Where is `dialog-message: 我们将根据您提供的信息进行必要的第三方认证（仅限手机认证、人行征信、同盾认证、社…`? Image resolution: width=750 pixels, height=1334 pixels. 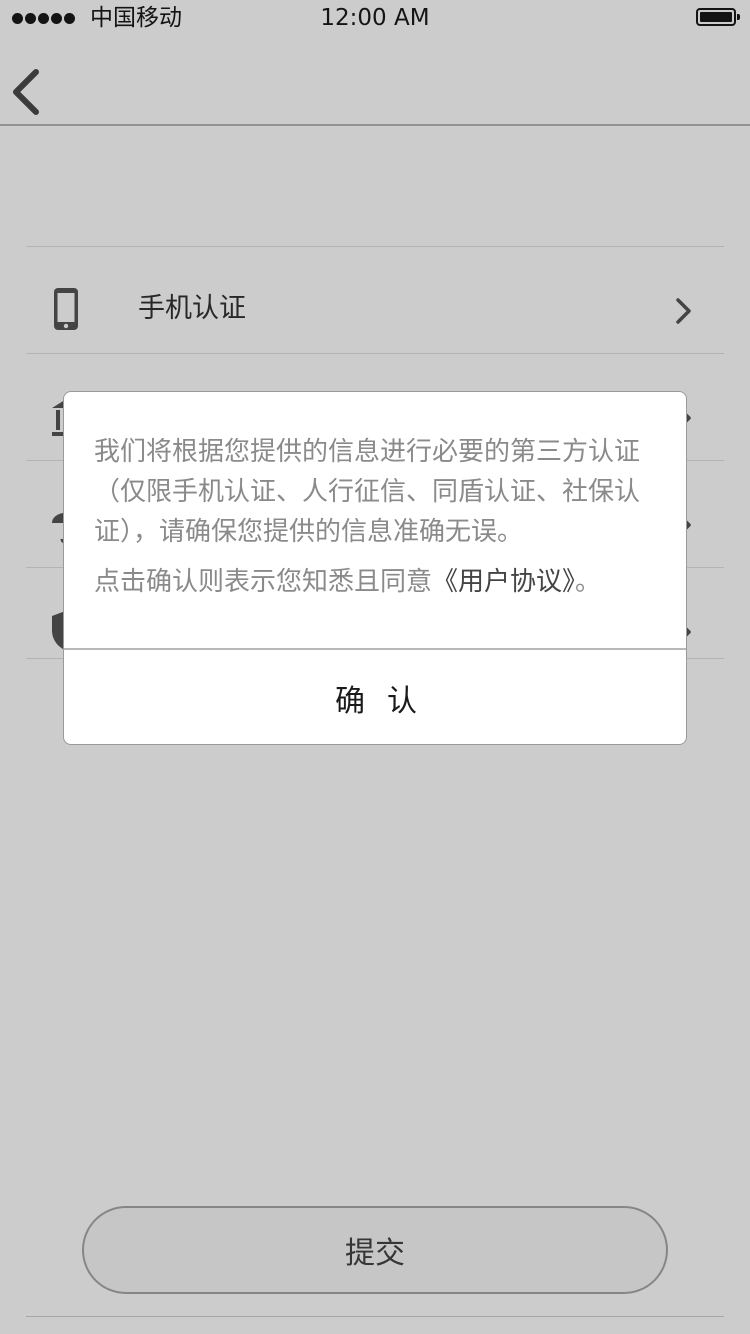
dialog-message: 我们将根据您提供的信息进行必要的第三方认证（仅限手机认证、人行征信、同盾认证、社… is located at coordinates (367, 492).